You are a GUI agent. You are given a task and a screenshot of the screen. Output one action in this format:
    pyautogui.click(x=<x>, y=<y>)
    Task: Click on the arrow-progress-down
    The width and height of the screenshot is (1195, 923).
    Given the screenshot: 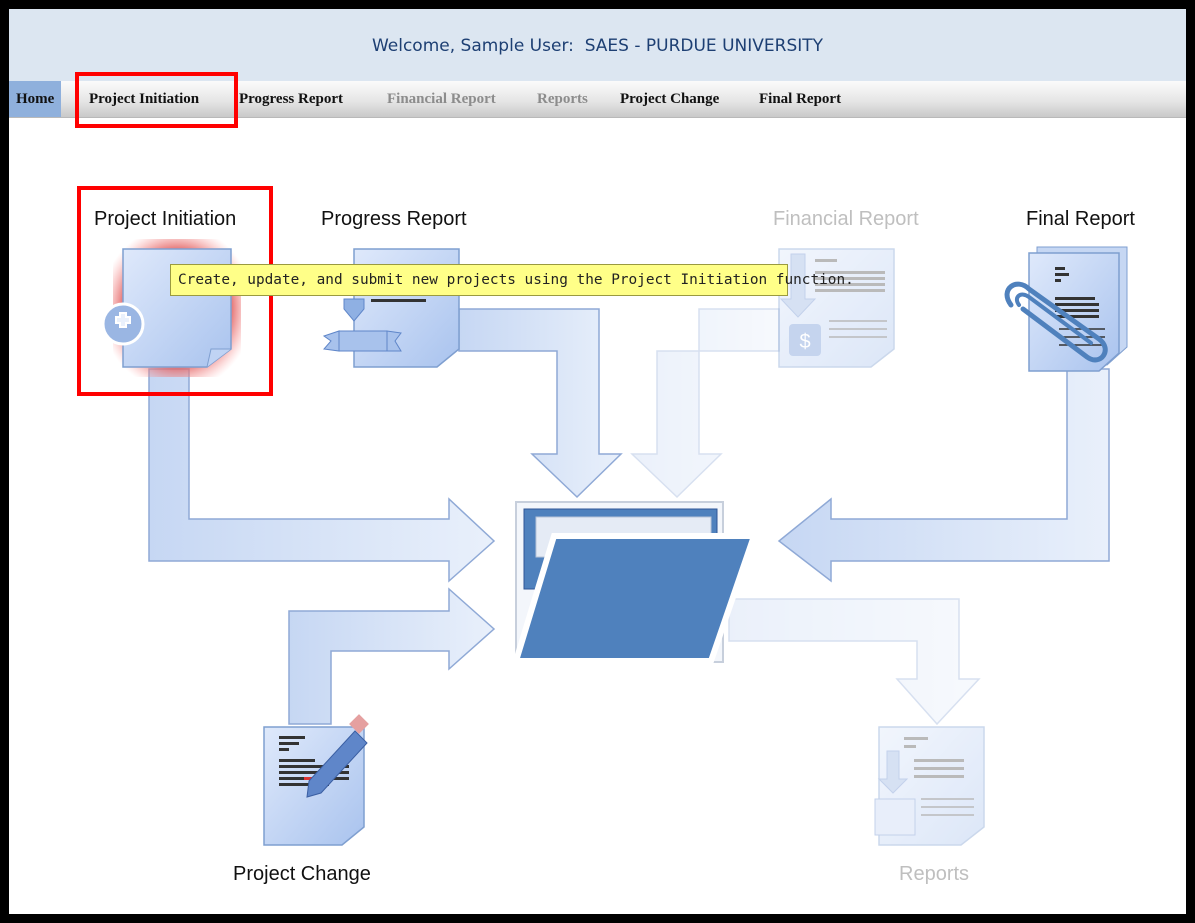 What is the action you would take?
    pyautogui.click(x=540, y=403)
    